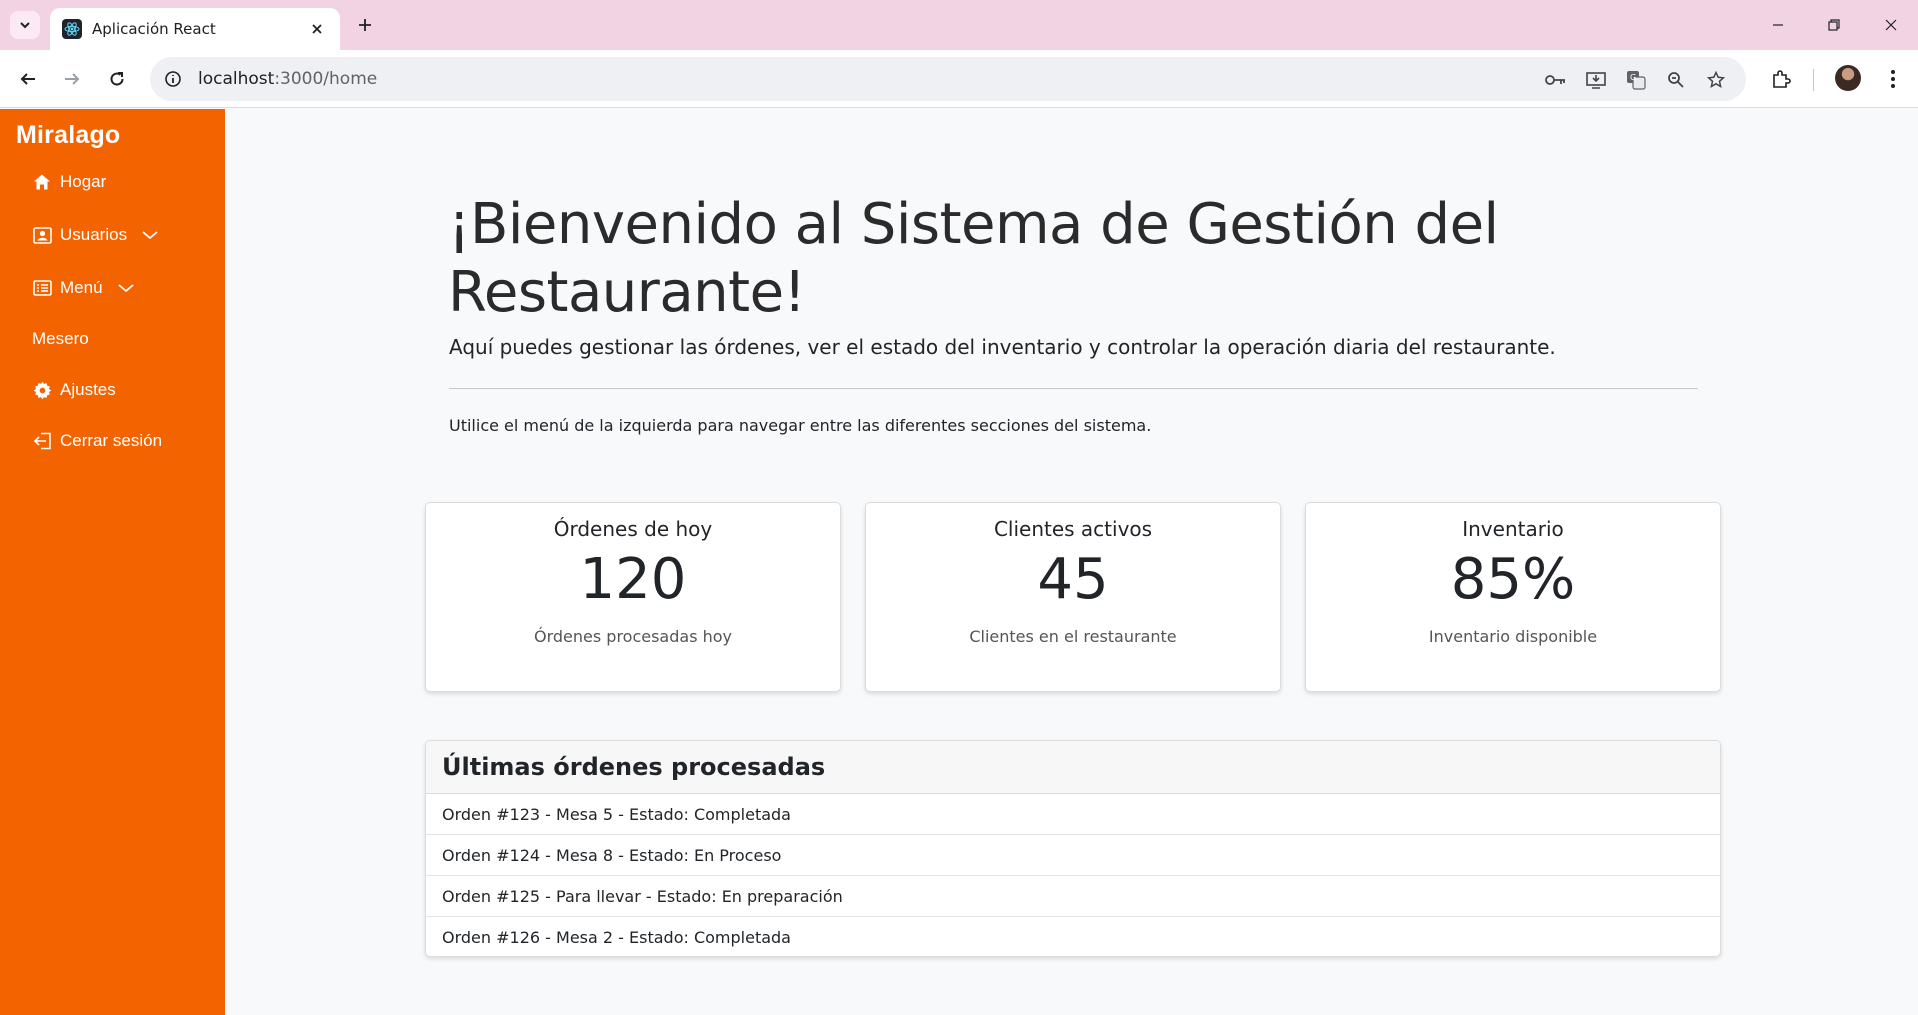  I want to click on close-icon, so click(1891, 25).